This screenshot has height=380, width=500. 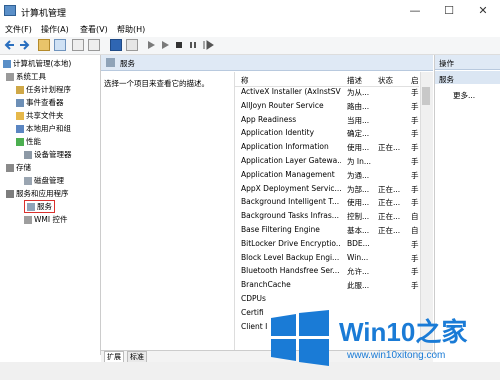 What do you see at coordinates (132, 45) in the screenshot?
I see `properties-icon` at bounding box center [132, 45].